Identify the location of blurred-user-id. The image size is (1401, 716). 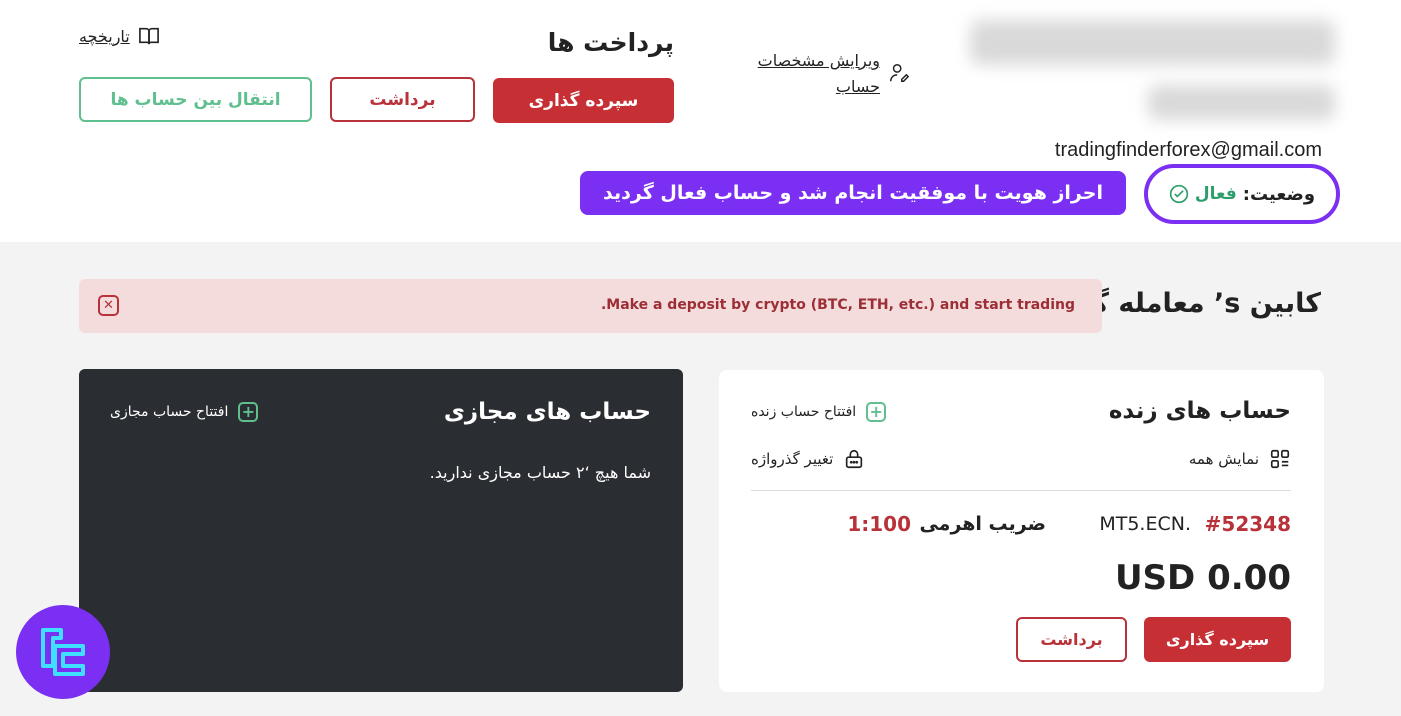
(1241, 102).